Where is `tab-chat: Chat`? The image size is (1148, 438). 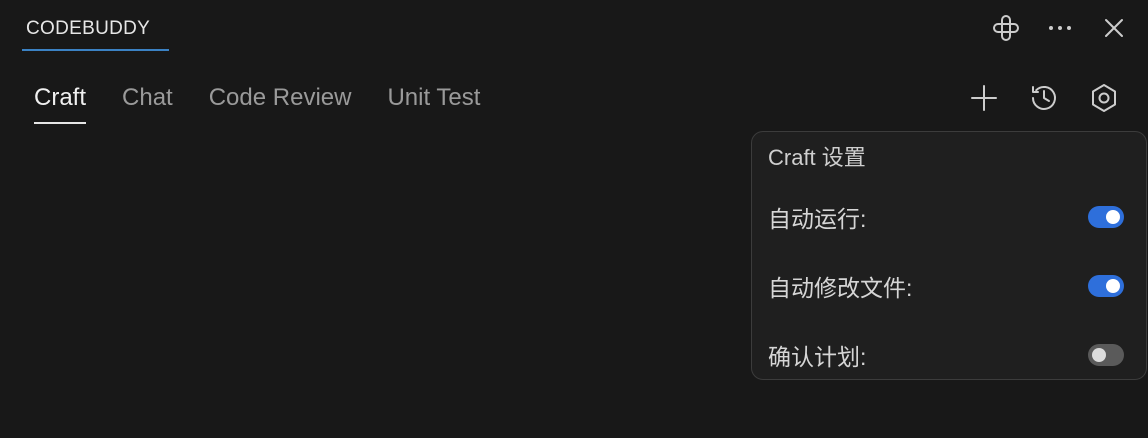 tab-chat: Chat is located at coordinates (147, 104).